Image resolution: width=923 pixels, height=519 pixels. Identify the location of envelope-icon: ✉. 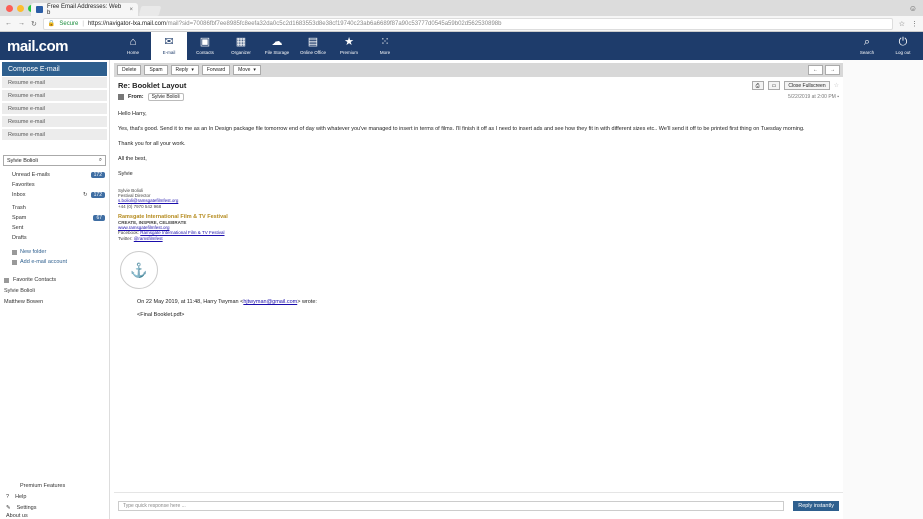
(169, 42).